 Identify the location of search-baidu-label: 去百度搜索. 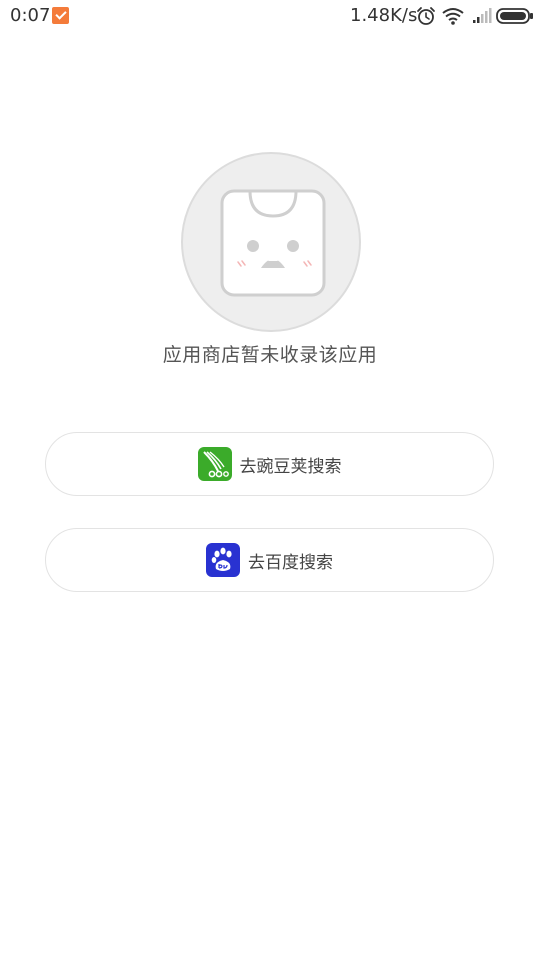
(290, 562).